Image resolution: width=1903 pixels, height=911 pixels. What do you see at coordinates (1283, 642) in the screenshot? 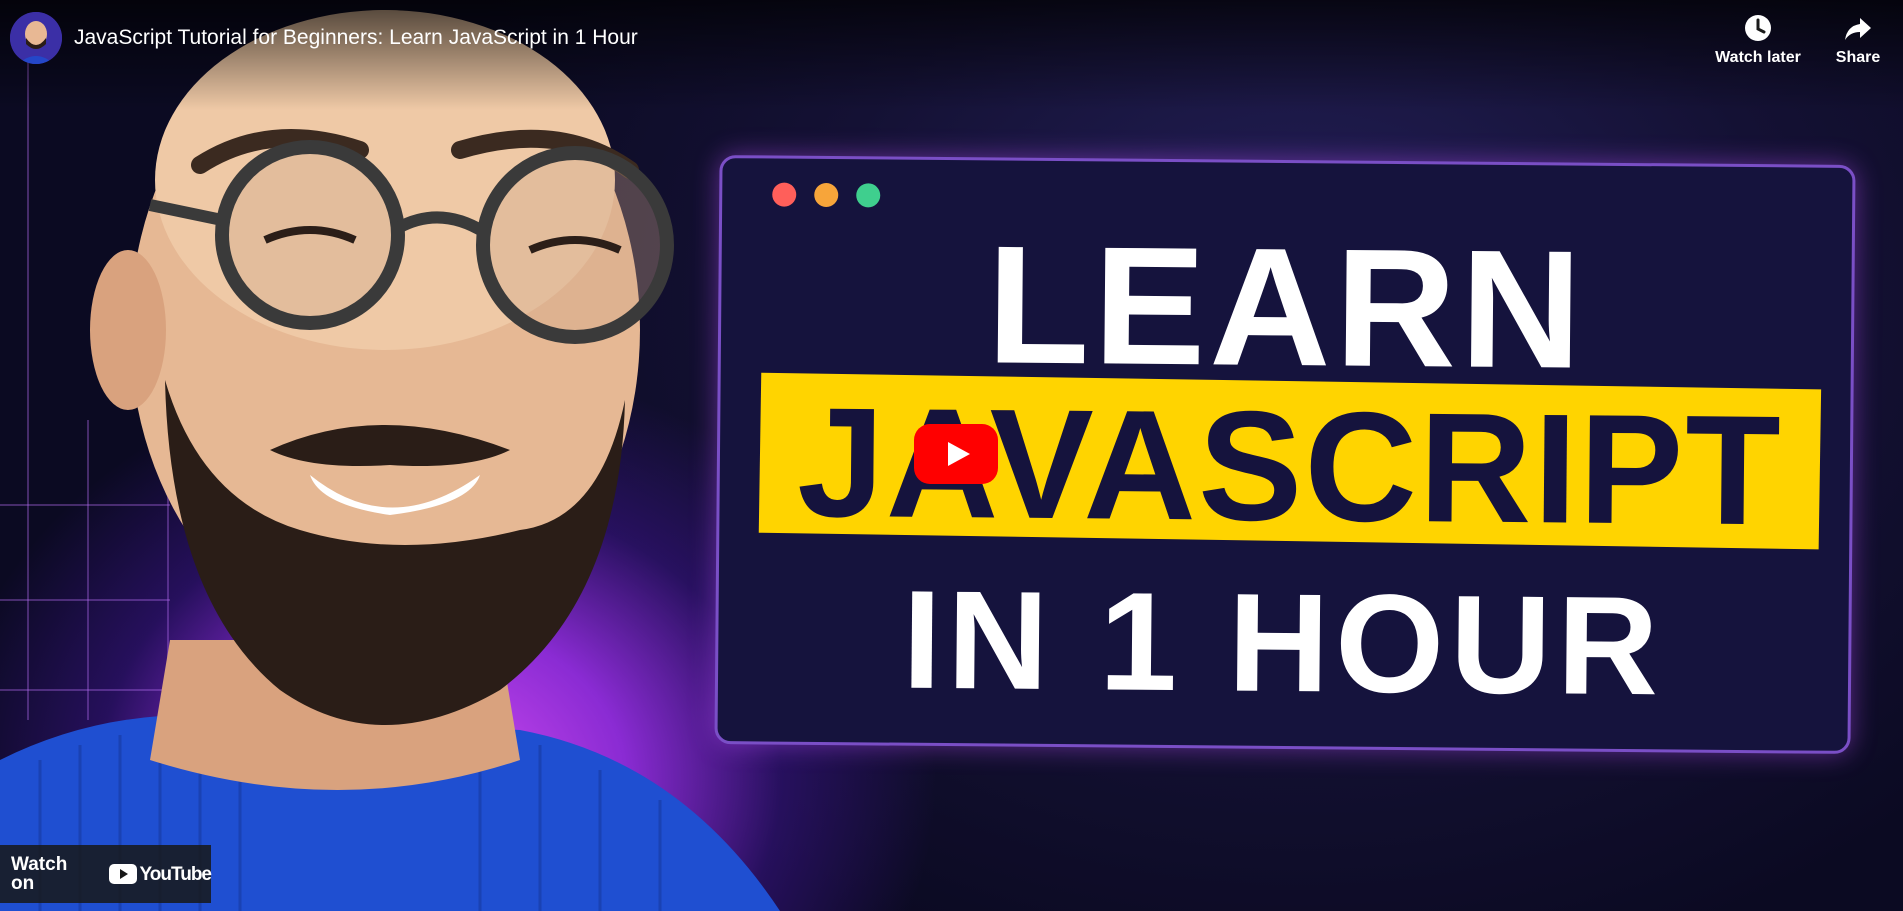
I see `thumbnail-line-hour: IN 1 HOUR` at bounding box center [1283, 642].